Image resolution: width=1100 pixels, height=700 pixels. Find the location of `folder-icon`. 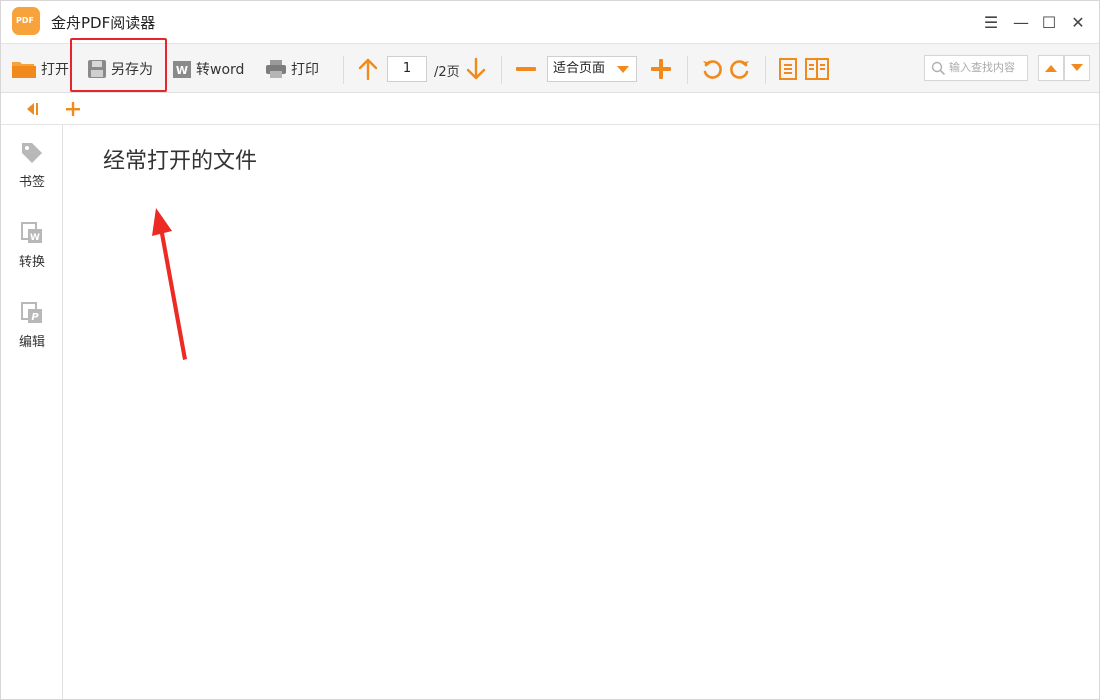

folder-icon is located at coordinates (24, 70).